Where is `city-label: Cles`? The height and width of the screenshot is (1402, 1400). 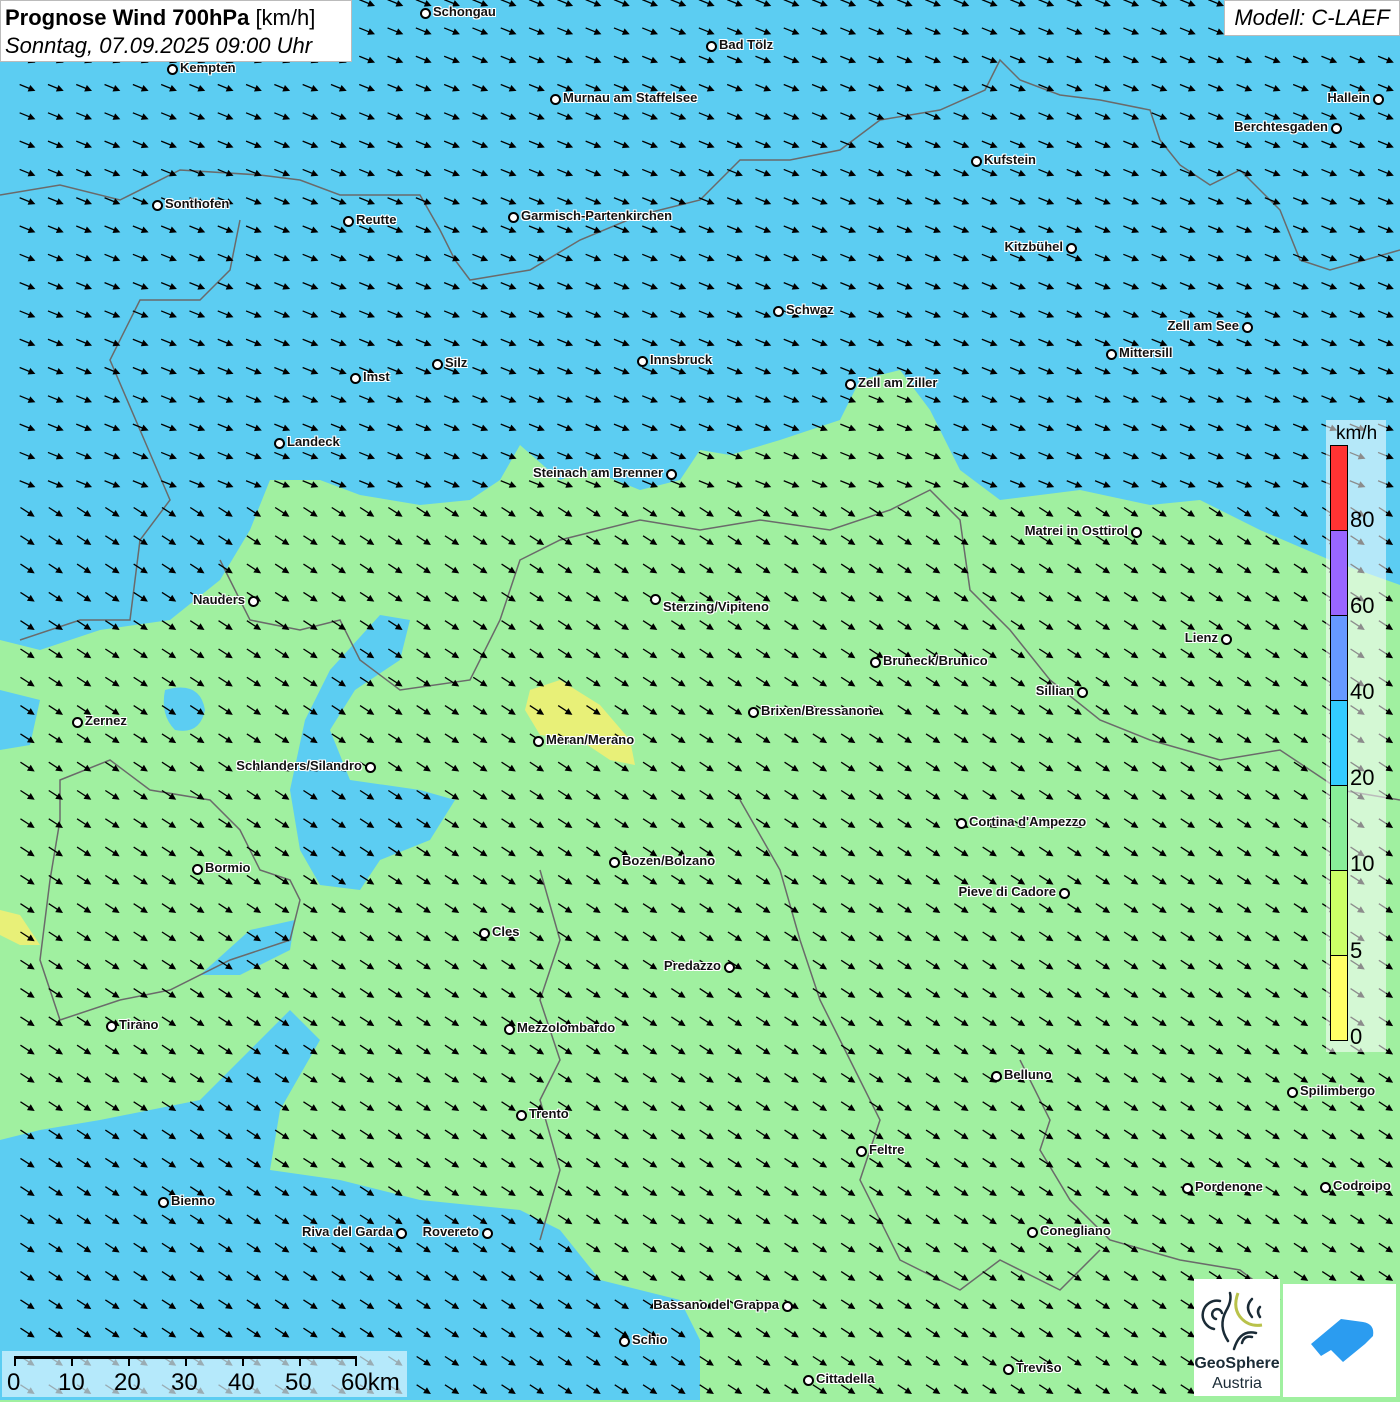
city-label: Cles is located at coordinates (505, 931).